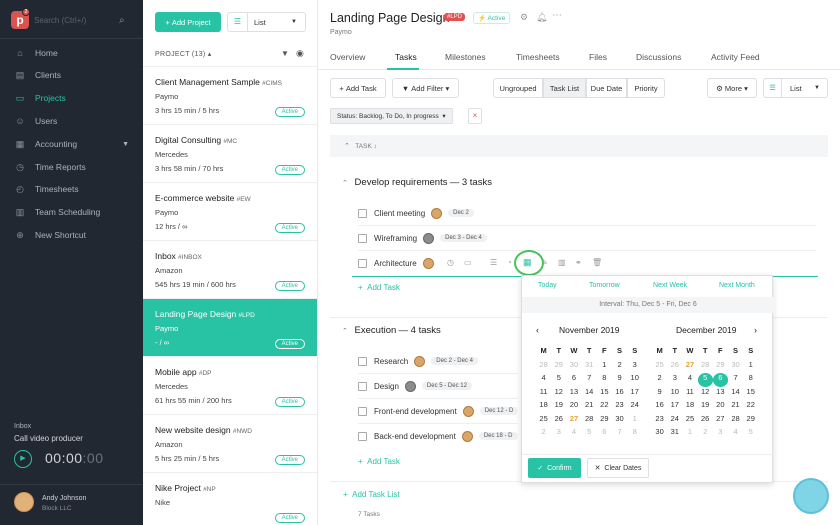 The width and height of the screenshot is (840, 525). Describe the element at coordinates (541, 17) in the screenshot. I see `bell-icon: 🔔︎` at that location.